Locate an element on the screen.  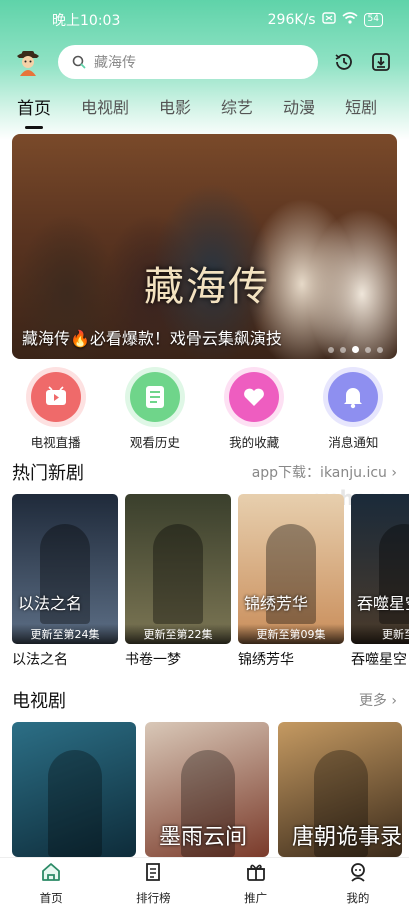
quick-action-0: 电视直播 is located at coordinates (56, 412).